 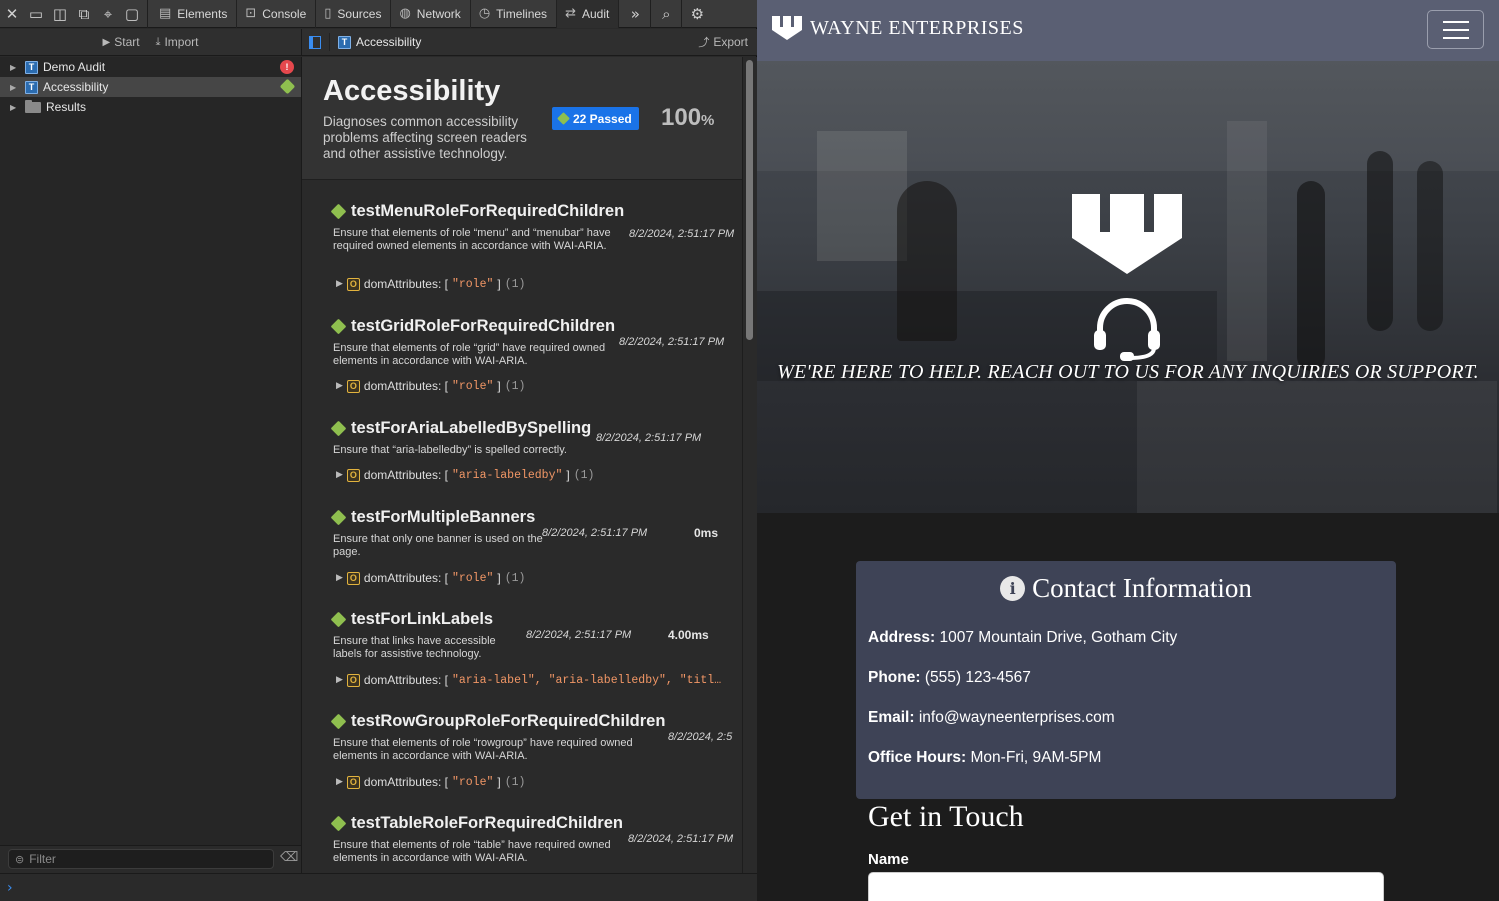 What do you see at coordinates (150, 87) in the screenshot?
I see `tree-item-accessibility: ▶ T Accessibility` at bounding box center [150, 87].